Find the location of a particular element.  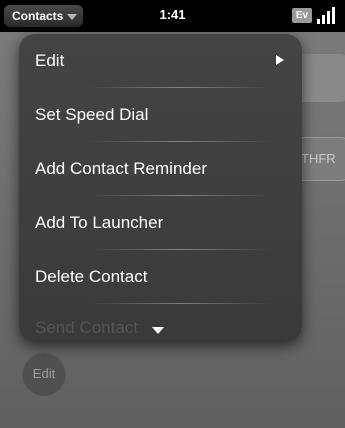

menu-item-add-to-launcher: Add To Launcher is located at coordinates (160, 223).